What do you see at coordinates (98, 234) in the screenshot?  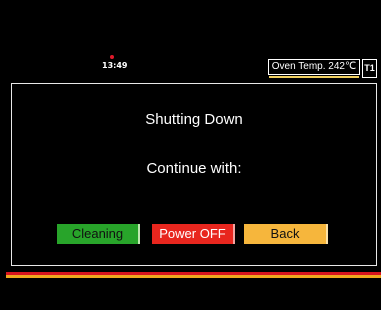 I see `cleaning-button: Cleaning` at bounding box center [98, 234].